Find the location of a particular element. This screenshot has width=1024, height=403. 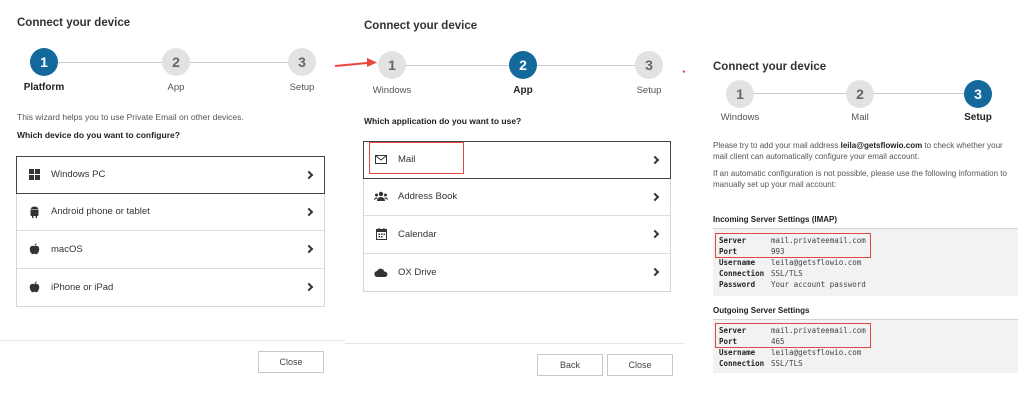

wizard-stepper: 1 2 3 Platform App Setup is located at coordinates (172, 78).